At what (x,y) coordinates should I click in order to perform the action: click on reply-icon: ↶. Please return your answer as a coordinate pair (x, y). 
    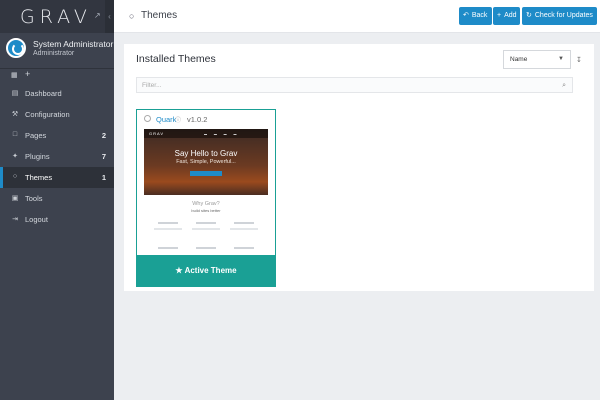
    Looking at the image, I should click on (466, 15).